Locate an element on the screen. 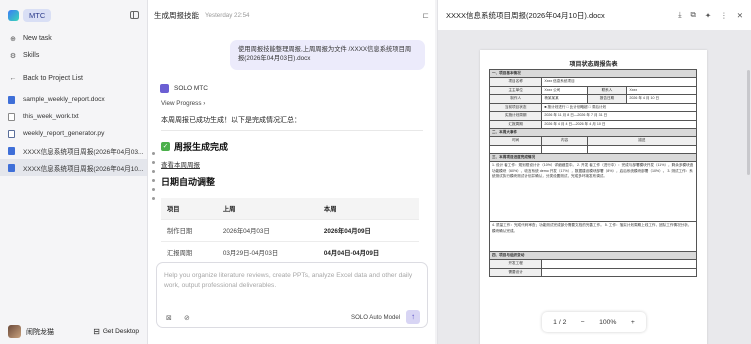 The height and width of the screenshot is (344, 751). table-row: 制作日期 2026年04月03日 2026年04月09日 is located at coordinates (290, 229).